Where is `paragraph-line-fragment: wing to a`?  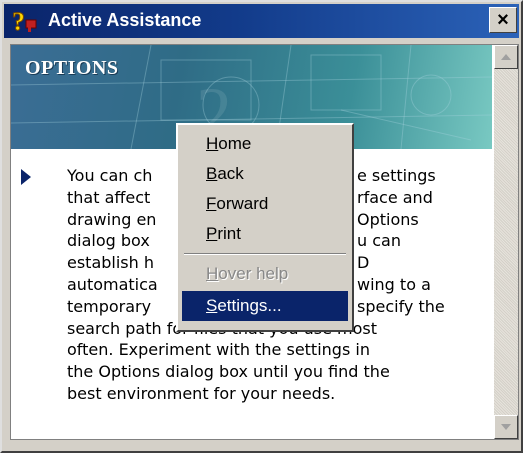
paragraph-line-fragment: wing to a is located at coordinates (394, 284).